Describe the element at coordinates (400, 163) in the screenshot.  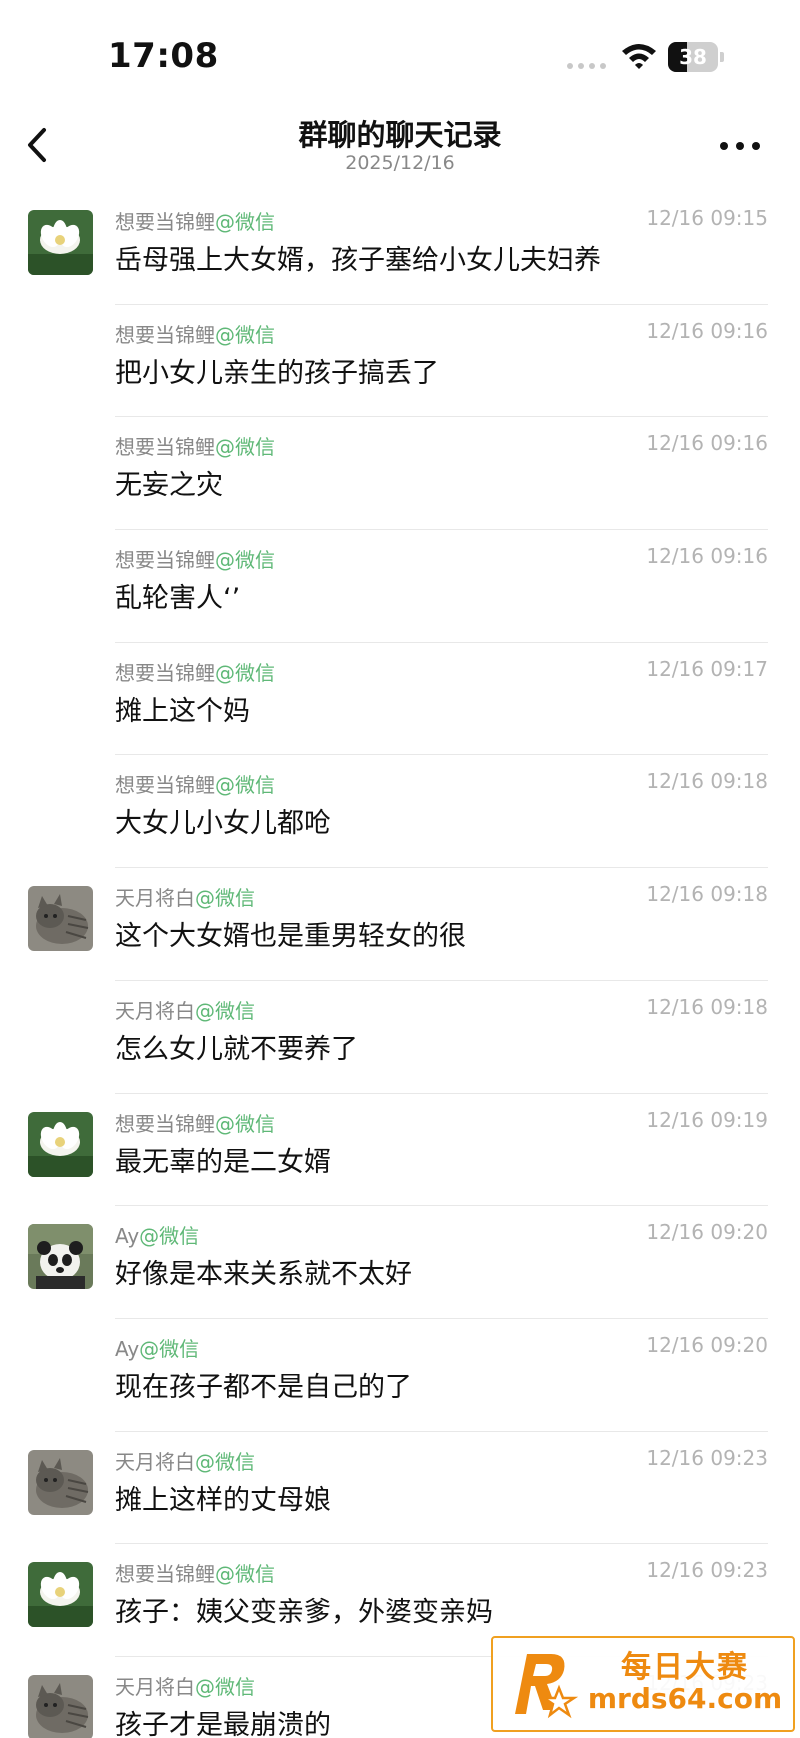
I see `page-date: 2025/12/16` at that location.